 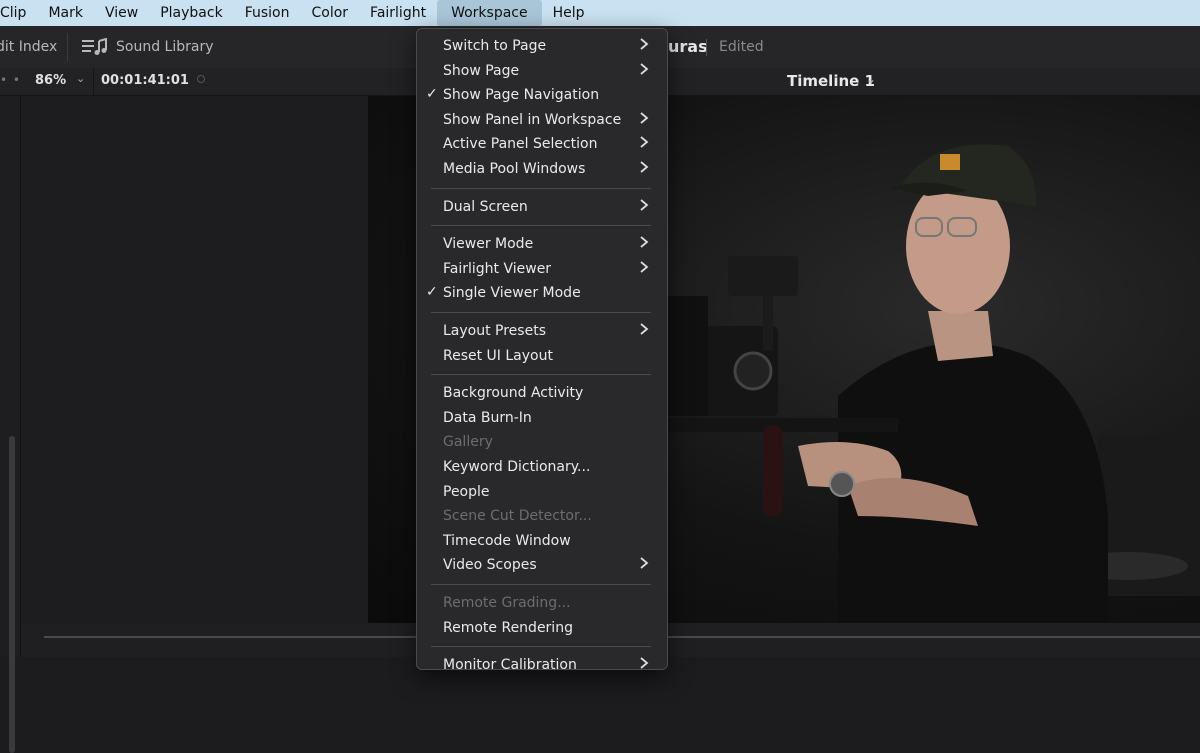 What do you see at coordinates (520, 144) in the screenshot?
I see `menu-item-label: Active Panel Selection` at bounding box center [520, 144].